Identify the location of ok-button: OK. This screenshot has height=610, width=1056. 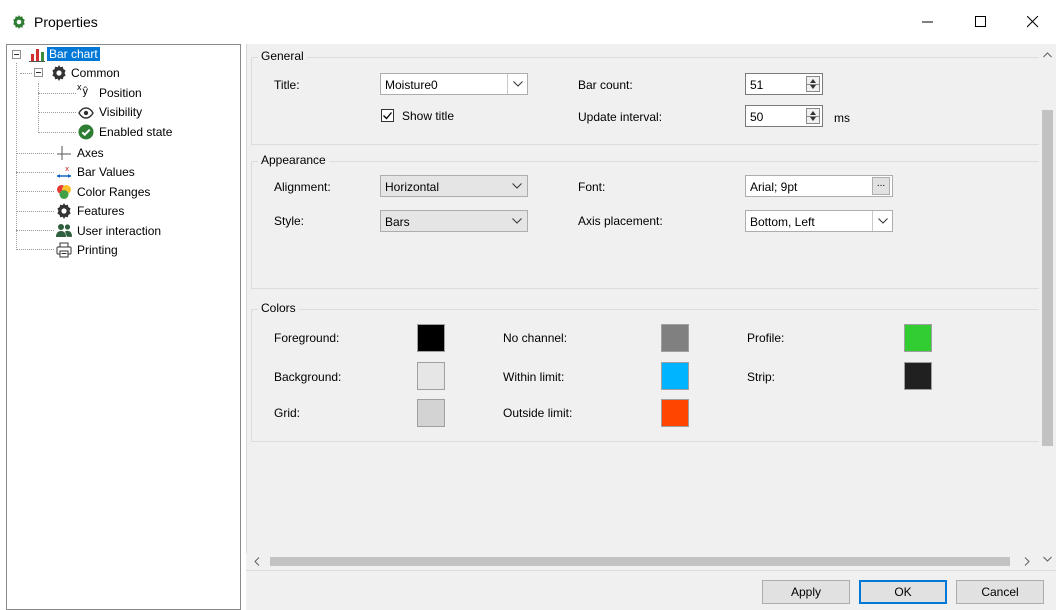
(903, 592).